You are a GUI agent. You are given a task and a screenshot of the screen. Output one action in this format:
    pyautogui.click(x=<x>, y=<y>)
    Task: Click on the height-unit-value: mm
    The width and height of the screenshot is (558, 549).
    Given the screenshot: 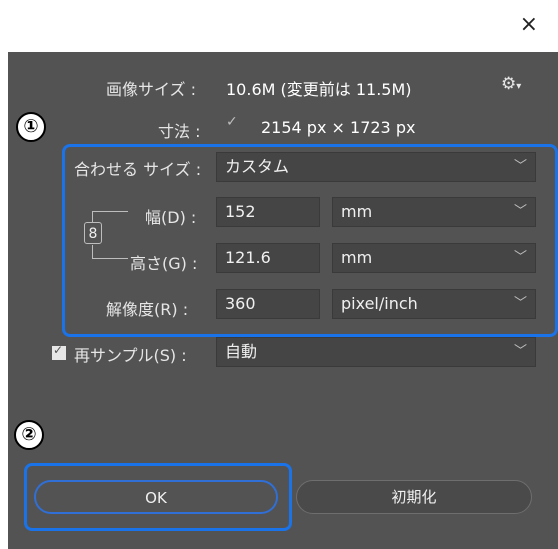 What is the action you would take?
    pyautogui.click(x=357, y=257)
    